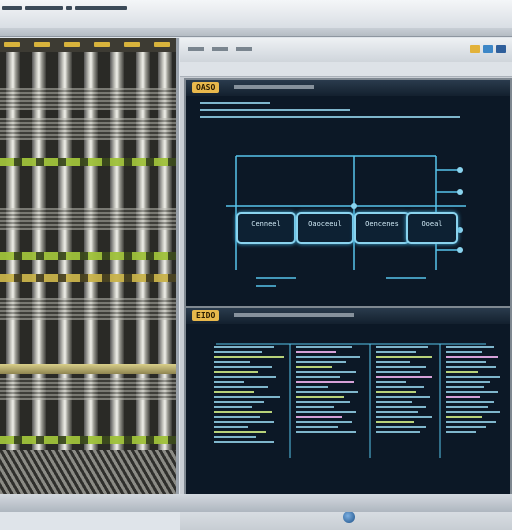 The height and width of the screenshot is (530, 512). I want to click on flow-node: Cenneel, so click(266, 228).